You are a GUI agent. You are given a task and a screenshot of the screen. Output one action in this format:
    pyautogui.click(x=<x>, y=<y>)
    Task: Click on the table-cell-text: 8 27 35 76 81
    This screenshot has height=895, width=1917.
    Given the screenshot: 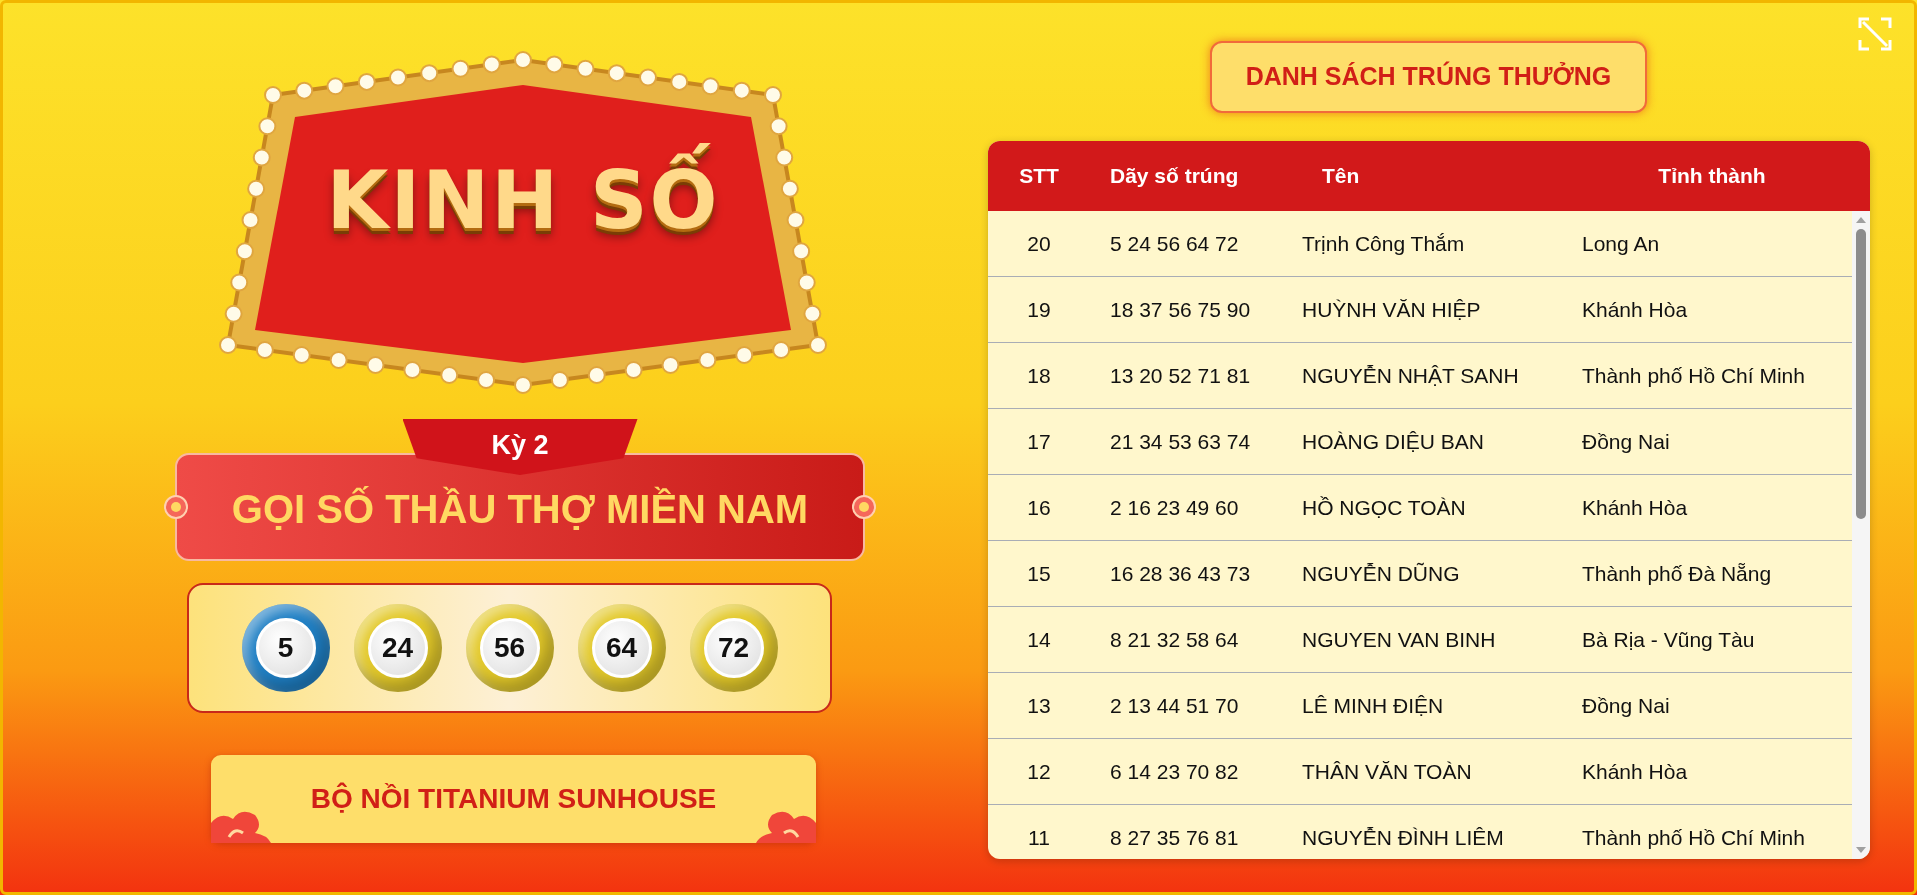 What is the action you would take?
    pyautogui.click(x=1174, y=837)
    